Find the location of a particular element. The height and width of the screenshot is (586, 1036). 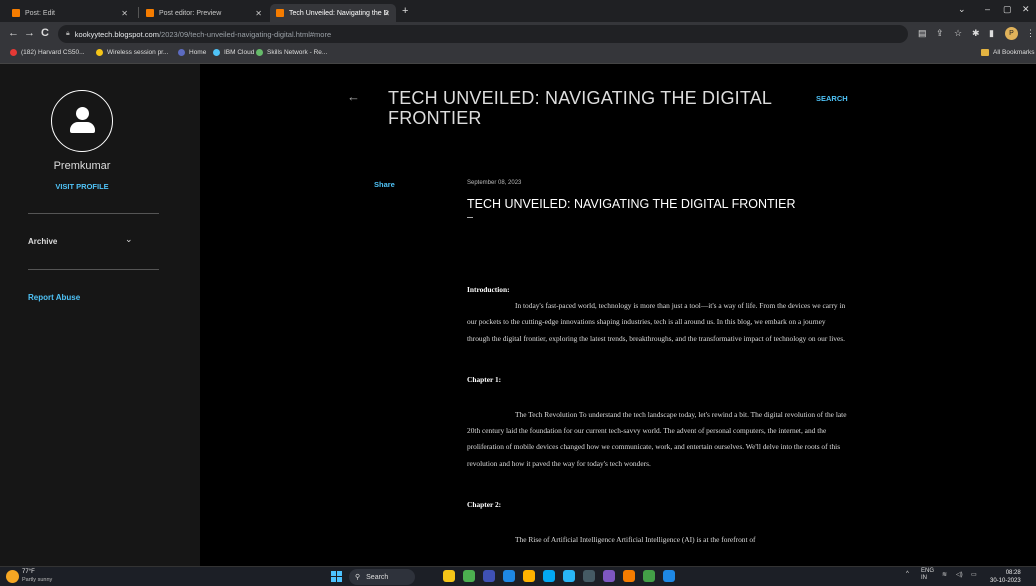

tab-post-preview: Post editor: Preview ✕ is located at coordinates (204, 13).